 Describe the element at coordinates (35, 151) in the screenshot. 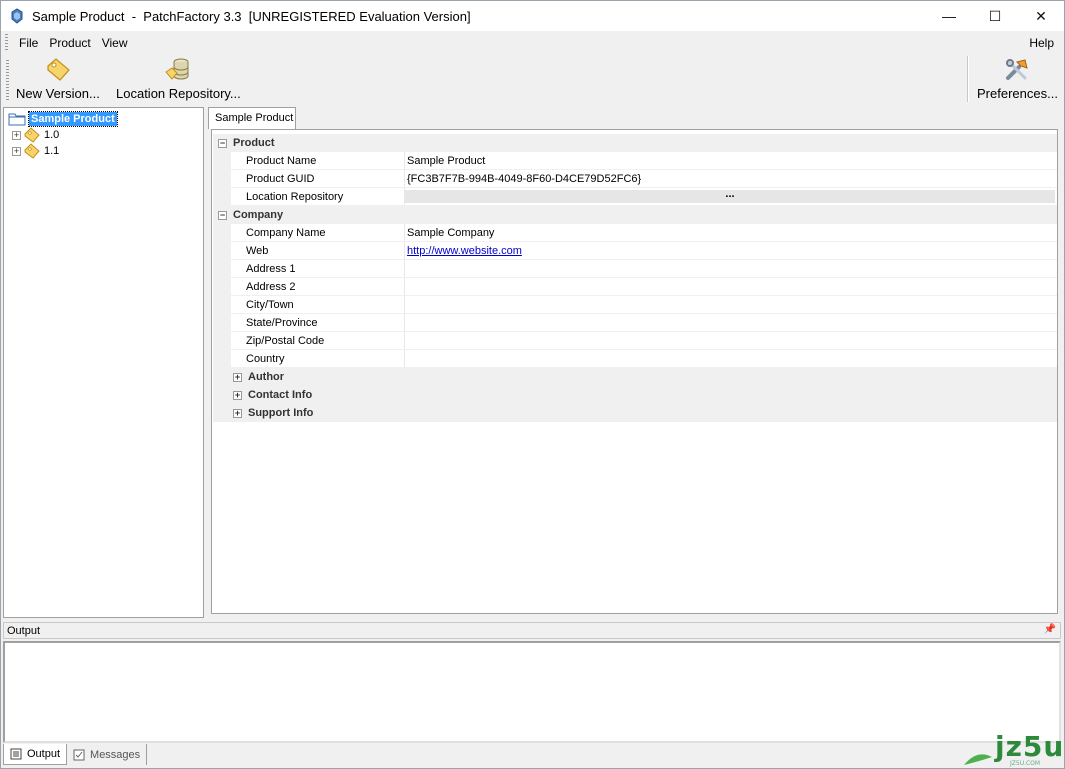

I see `tree-item-version: + 1.1` at that location.